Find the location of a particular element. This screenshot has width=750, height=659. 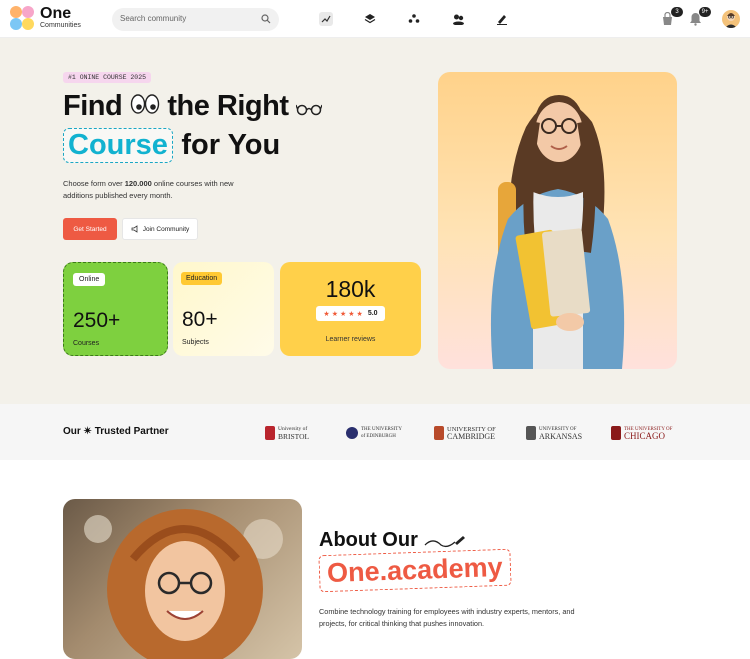

user-avatar is located at coordinates (731, 19).